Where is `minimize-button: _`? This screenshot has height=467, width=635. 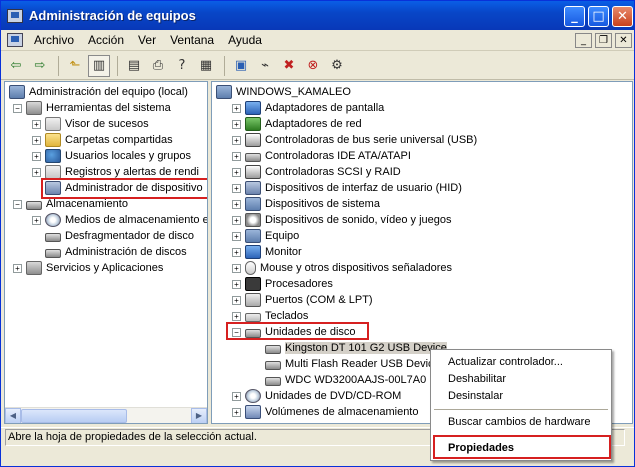 minimize-button: _ is located at coordinates (574, 16).